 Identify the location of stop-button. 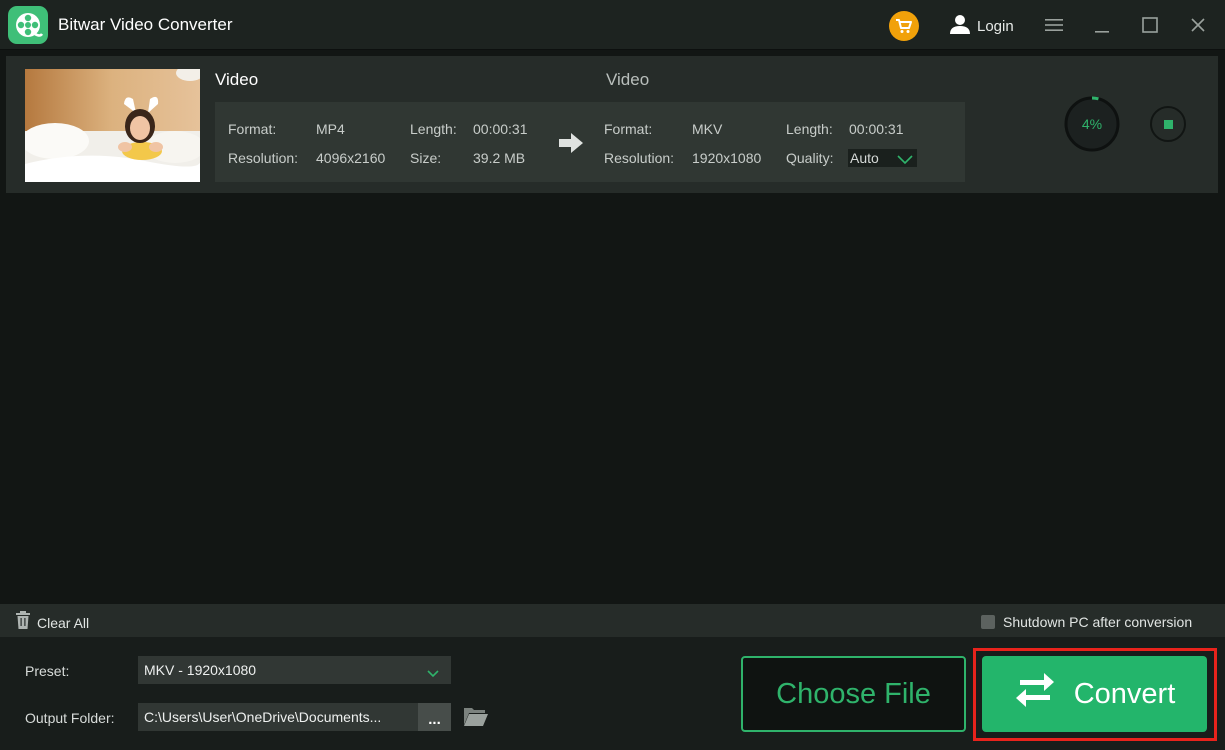
(1168, 124).